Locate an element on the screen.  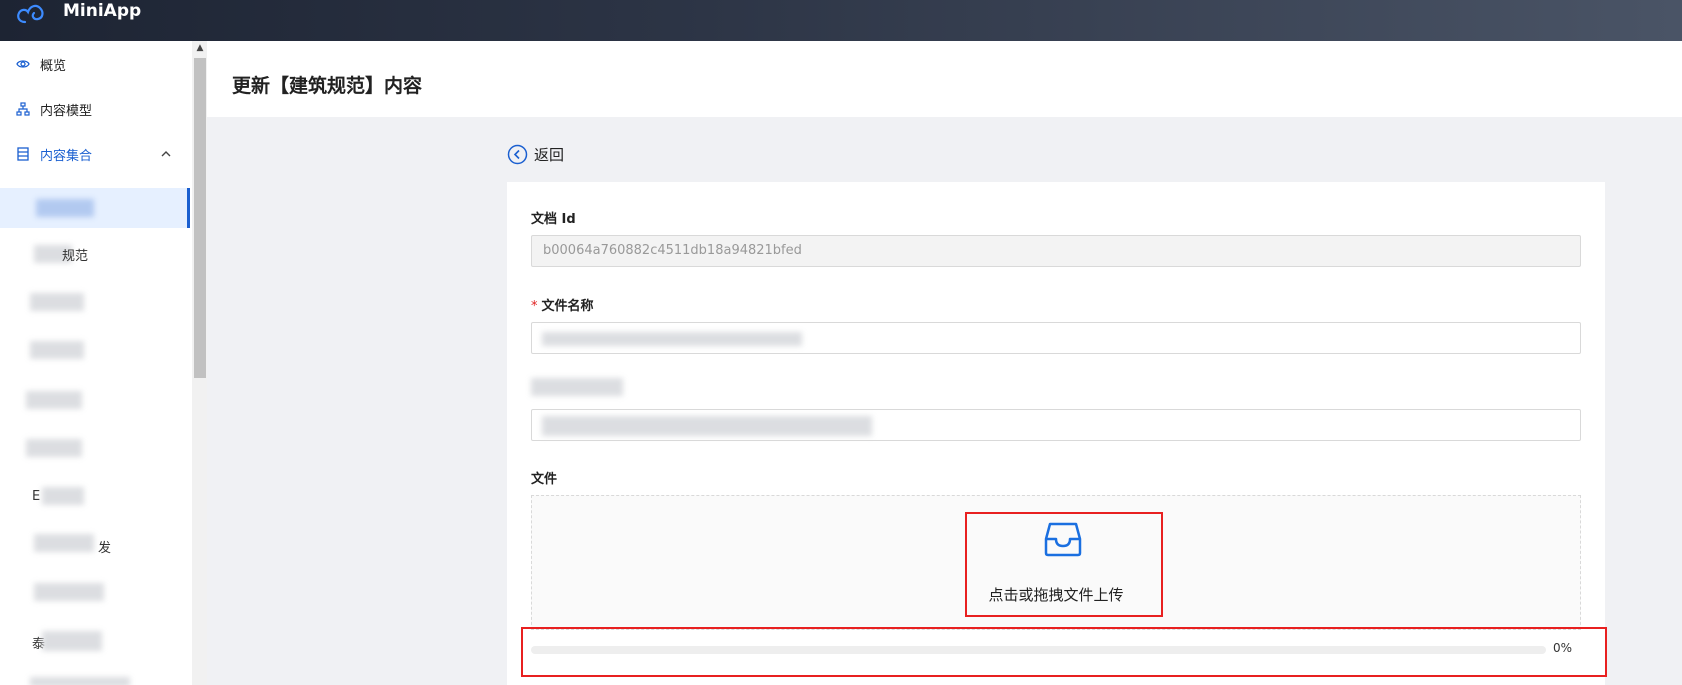
file-label: 文件 is located at coordinates (544, 479).